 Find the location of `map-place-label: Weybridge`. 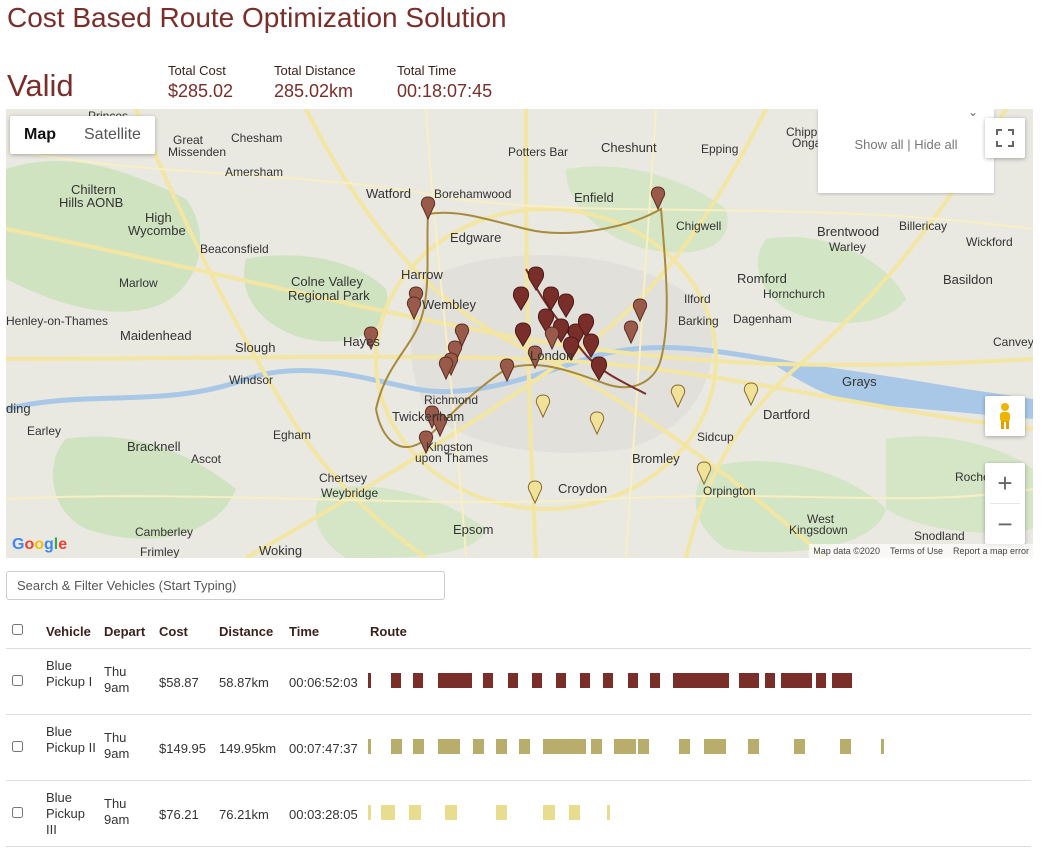

map-place-label: Weybridge is located at coordinates (350, 493).